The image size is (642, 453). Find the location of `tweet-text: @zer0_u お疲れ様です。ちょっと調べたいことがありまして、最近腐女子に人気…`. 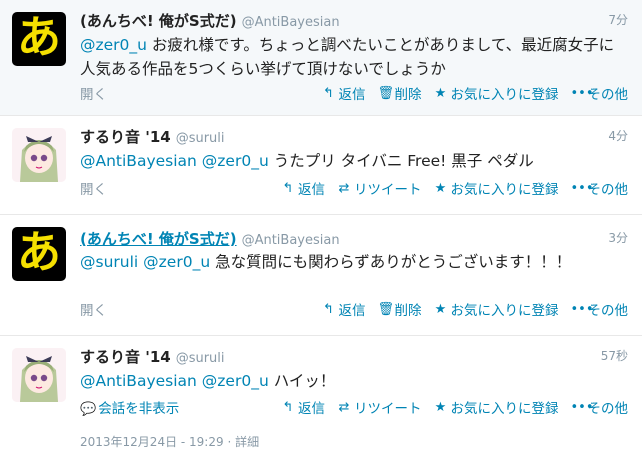

tweet-text: @zer0_u お疲れ様です。ちょっと調べたいことがありまして、最近腐女子に人気… is located at coordinates (354, 57).